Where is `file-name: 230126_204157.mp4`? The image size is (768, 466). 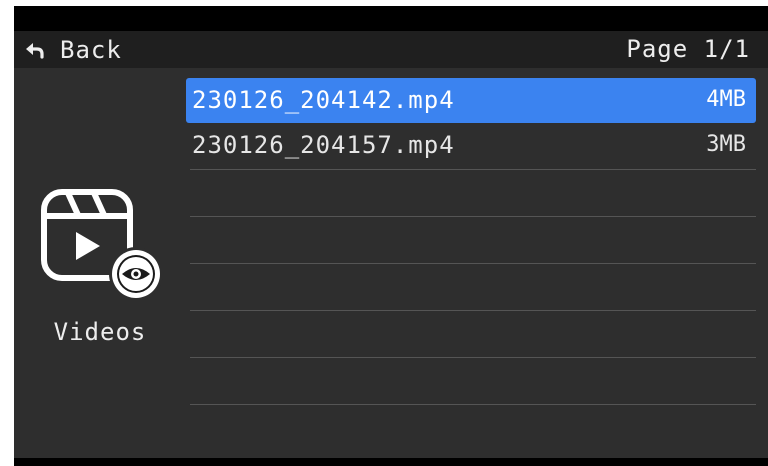
file-name: 230126_204157.mp4 is located at coordinates (323, 145).